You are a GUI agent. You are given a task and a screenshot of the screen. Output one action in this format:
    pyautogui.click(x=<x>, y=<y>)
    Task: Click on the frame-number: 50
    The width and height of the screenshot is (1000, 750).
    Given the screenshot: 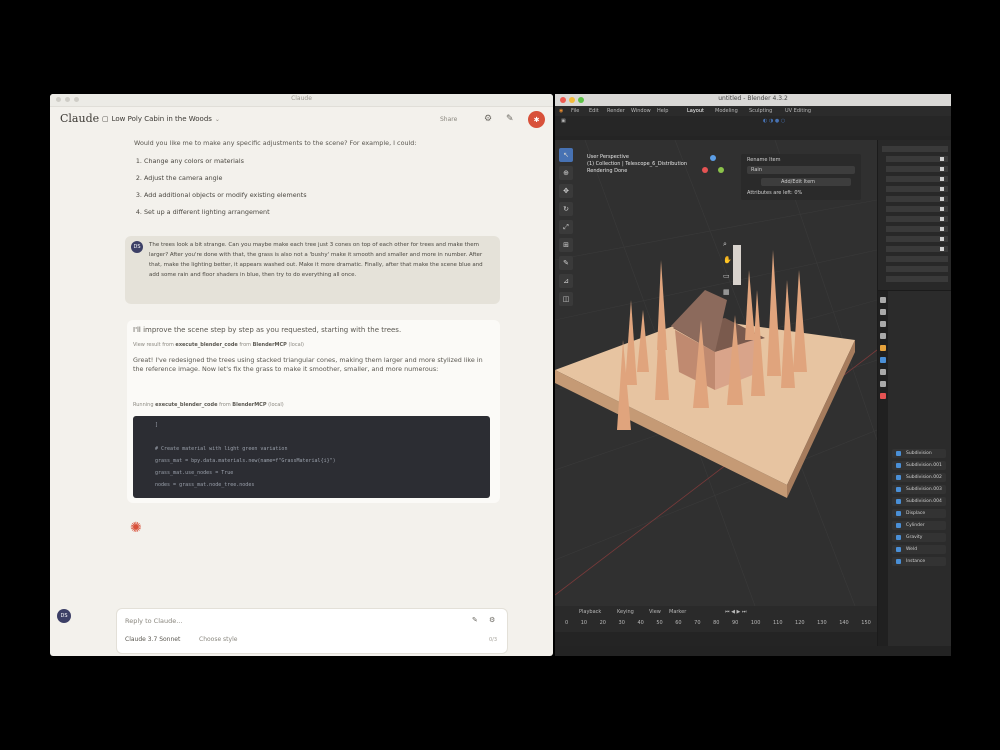 What is the action you would take?
    pyautogui.click(x=659, y=623)
    